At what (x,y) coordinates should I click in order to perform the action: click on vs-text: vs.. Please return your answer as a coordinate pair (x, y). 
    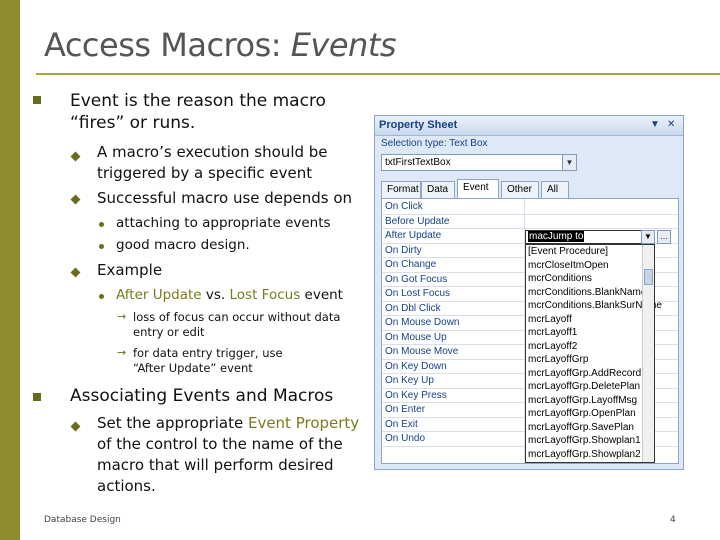
    Looking at the image, I should click on (215, 295).